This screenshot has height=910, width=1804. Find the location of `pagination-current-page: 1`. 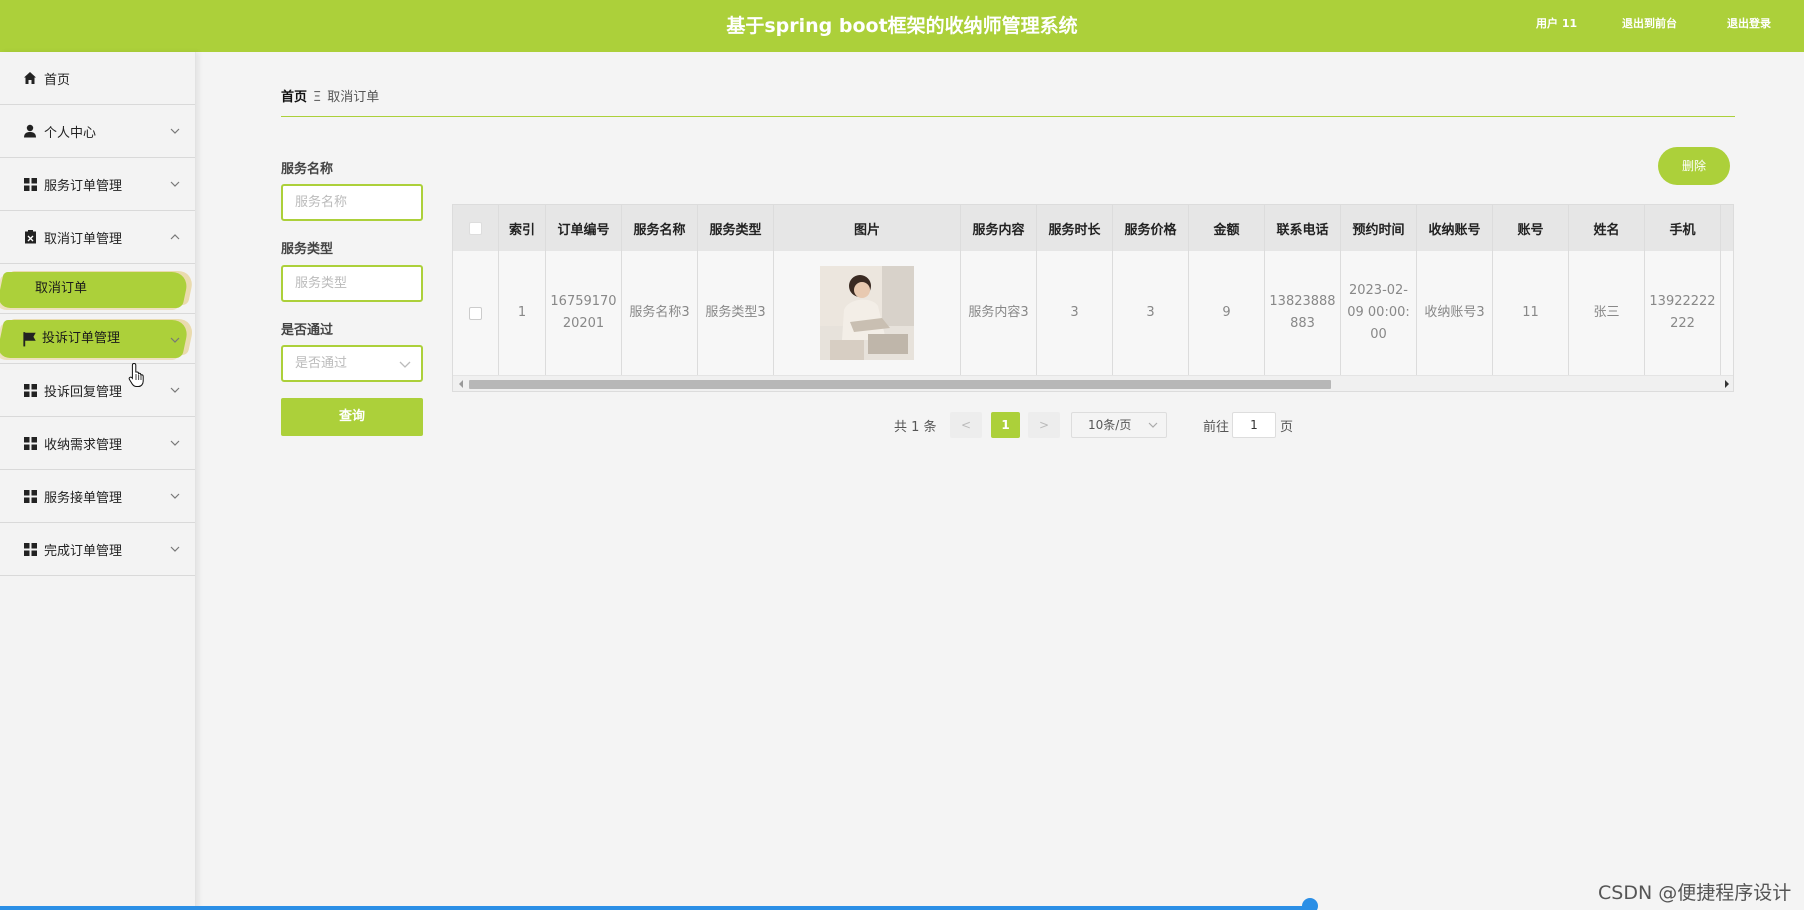

pagination-current-page: 1 is located at coordinates (1005, 425).